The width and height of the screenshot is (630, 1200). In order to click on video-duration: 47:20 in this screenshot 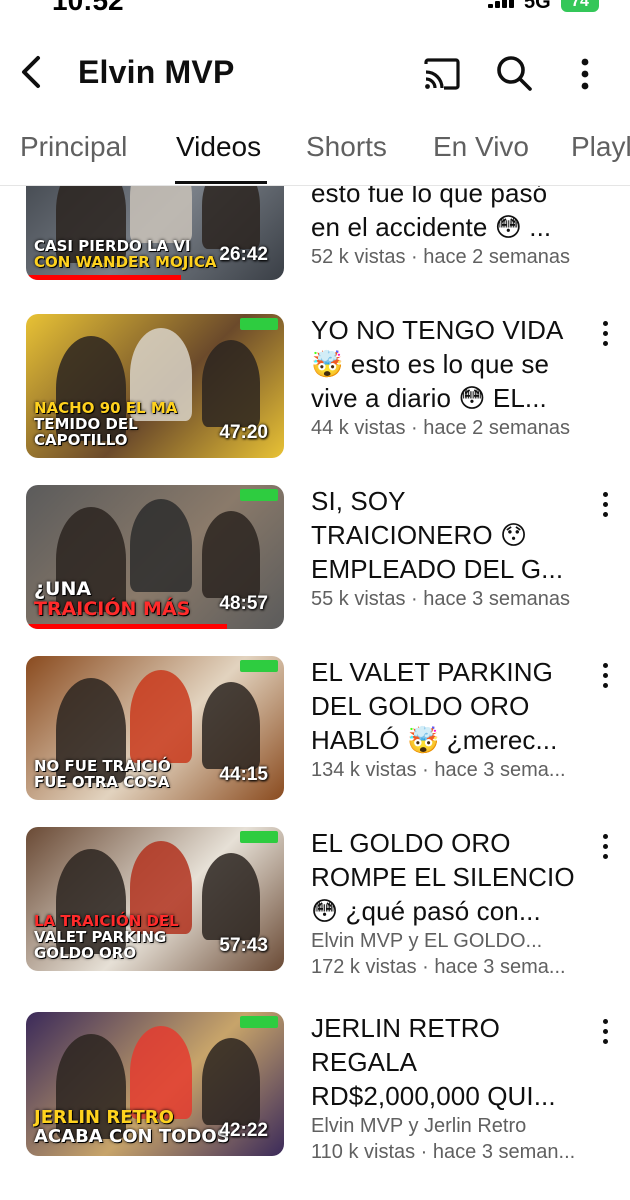, I will do `click(243, 432)`.